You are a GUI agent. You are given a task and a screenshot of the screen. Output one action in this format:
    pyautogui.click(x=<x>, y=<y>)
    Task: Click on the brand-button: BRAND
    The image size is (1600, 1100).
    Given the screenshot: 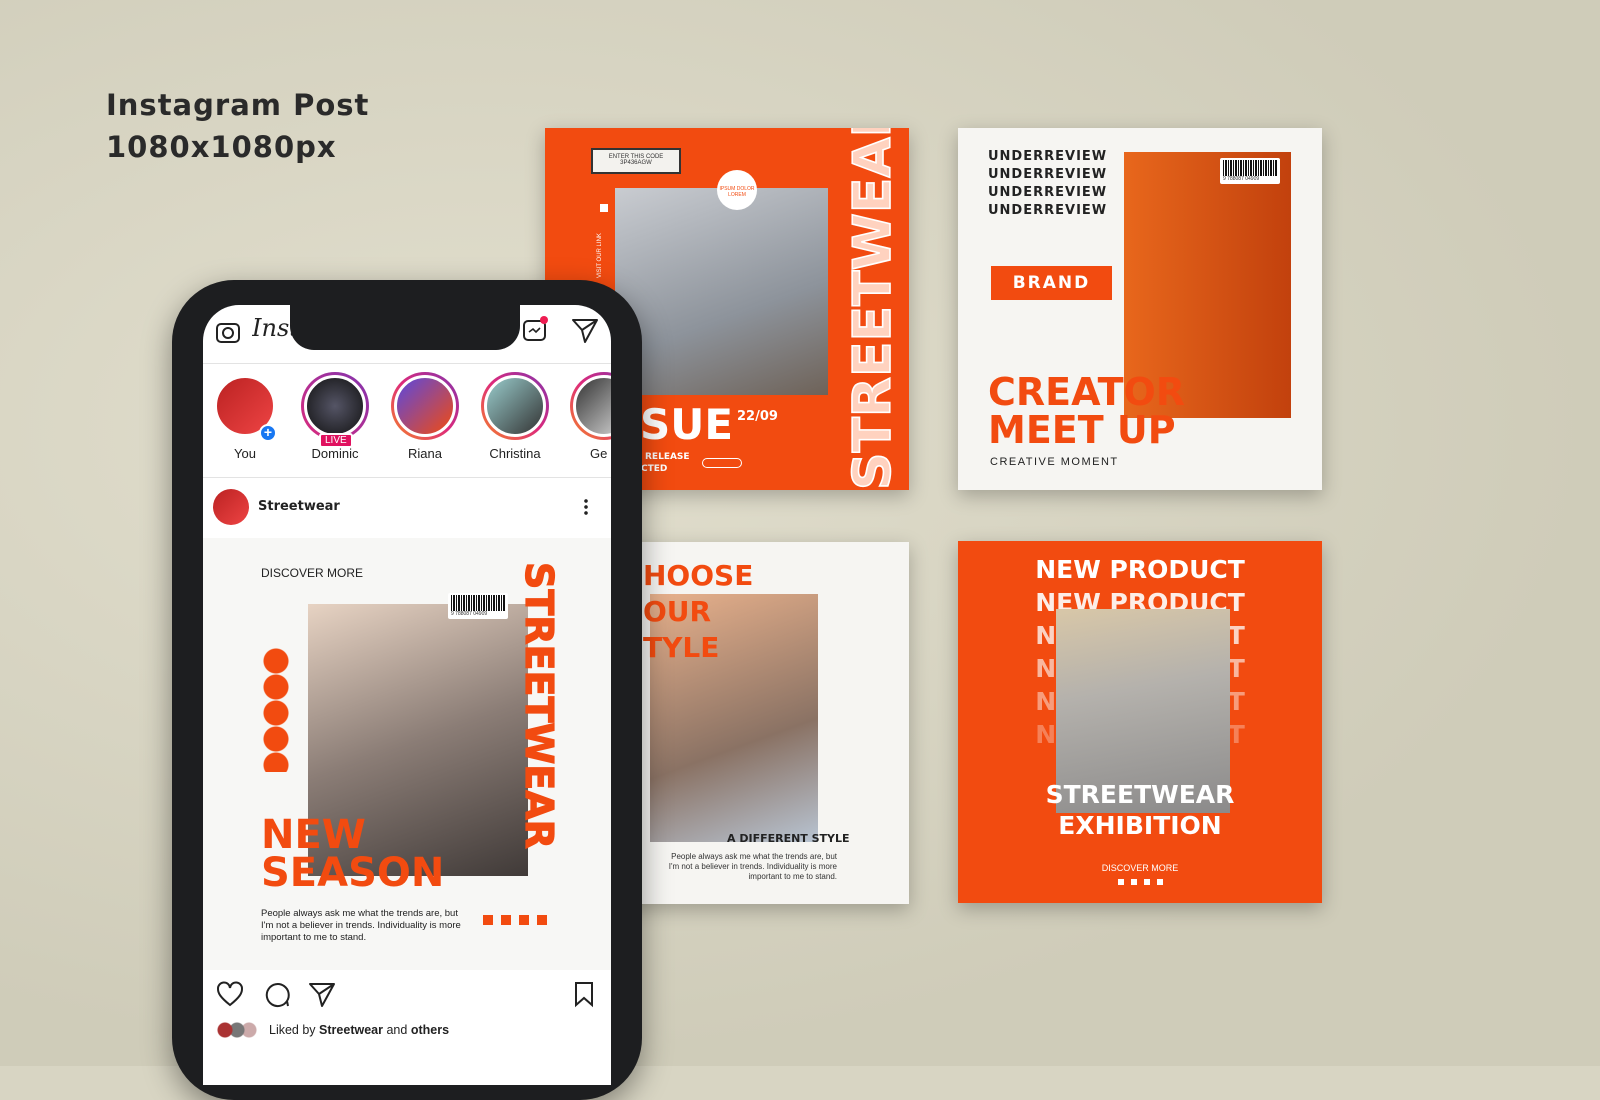 What is the action you would take?
    pyautogui.click(x=1051, y=283)
    